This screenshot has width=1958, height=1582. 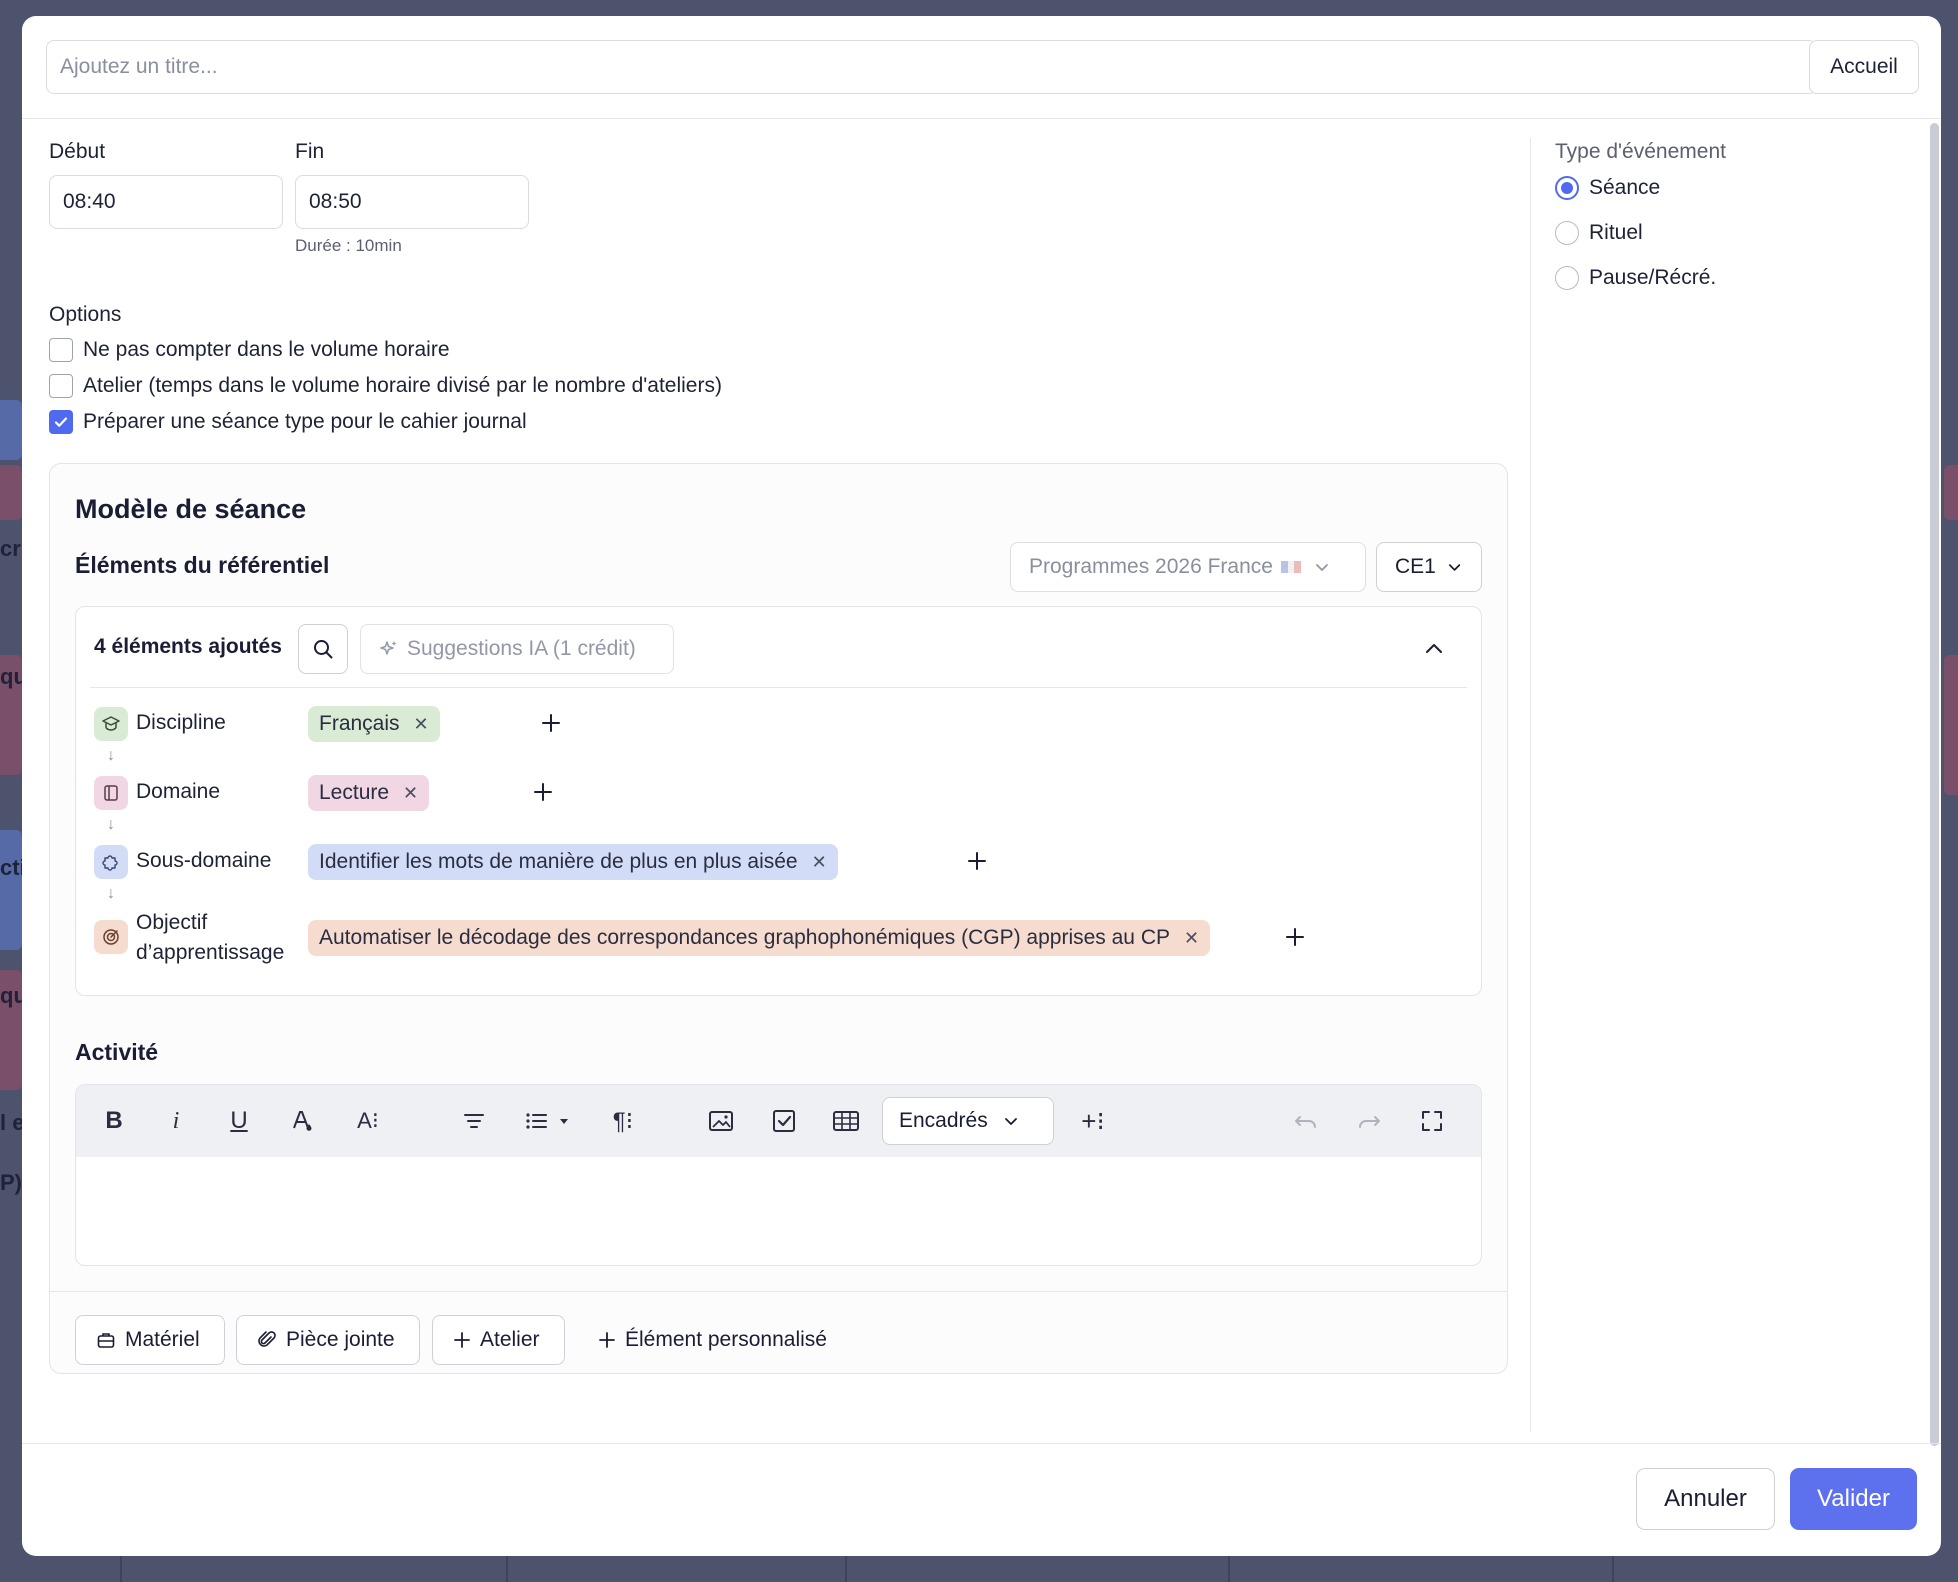 I want to click on radio-seance: Séance, so click(x=1607, y=188).